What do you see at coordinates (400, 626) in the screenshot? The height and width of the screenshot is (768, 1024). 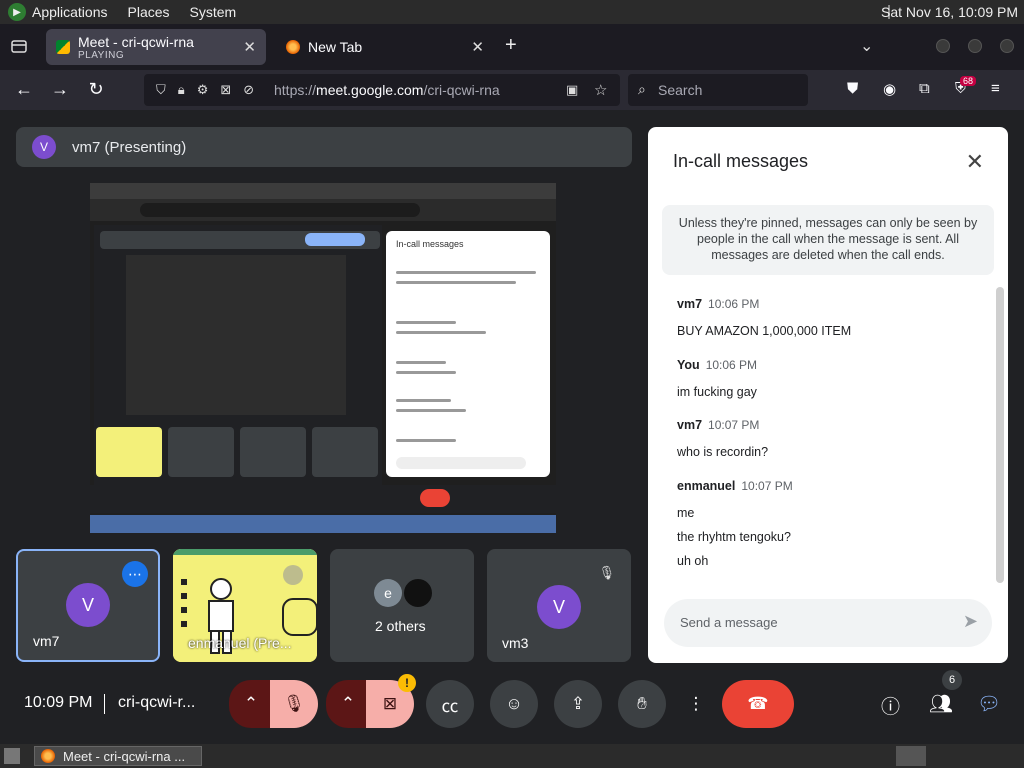 I see `participant-name: 2 others` at bounding box center [400, 626].